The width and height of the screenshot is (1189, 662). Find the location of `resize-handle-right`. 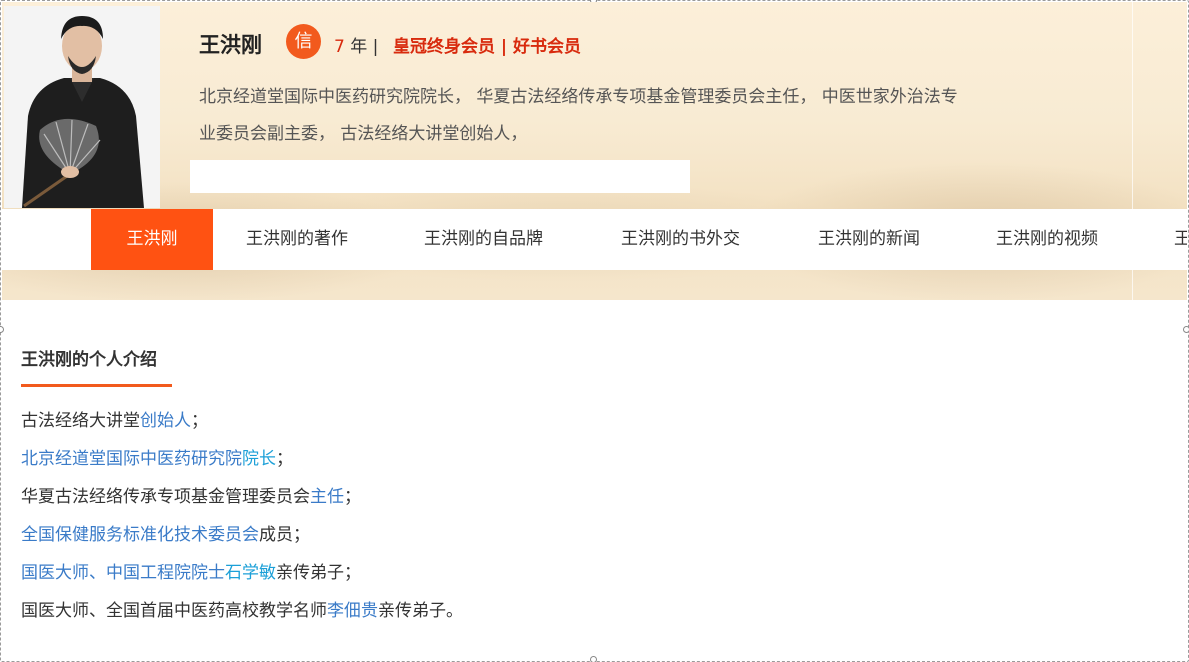

resize-handle-right is located at coordinates (1186, 329).